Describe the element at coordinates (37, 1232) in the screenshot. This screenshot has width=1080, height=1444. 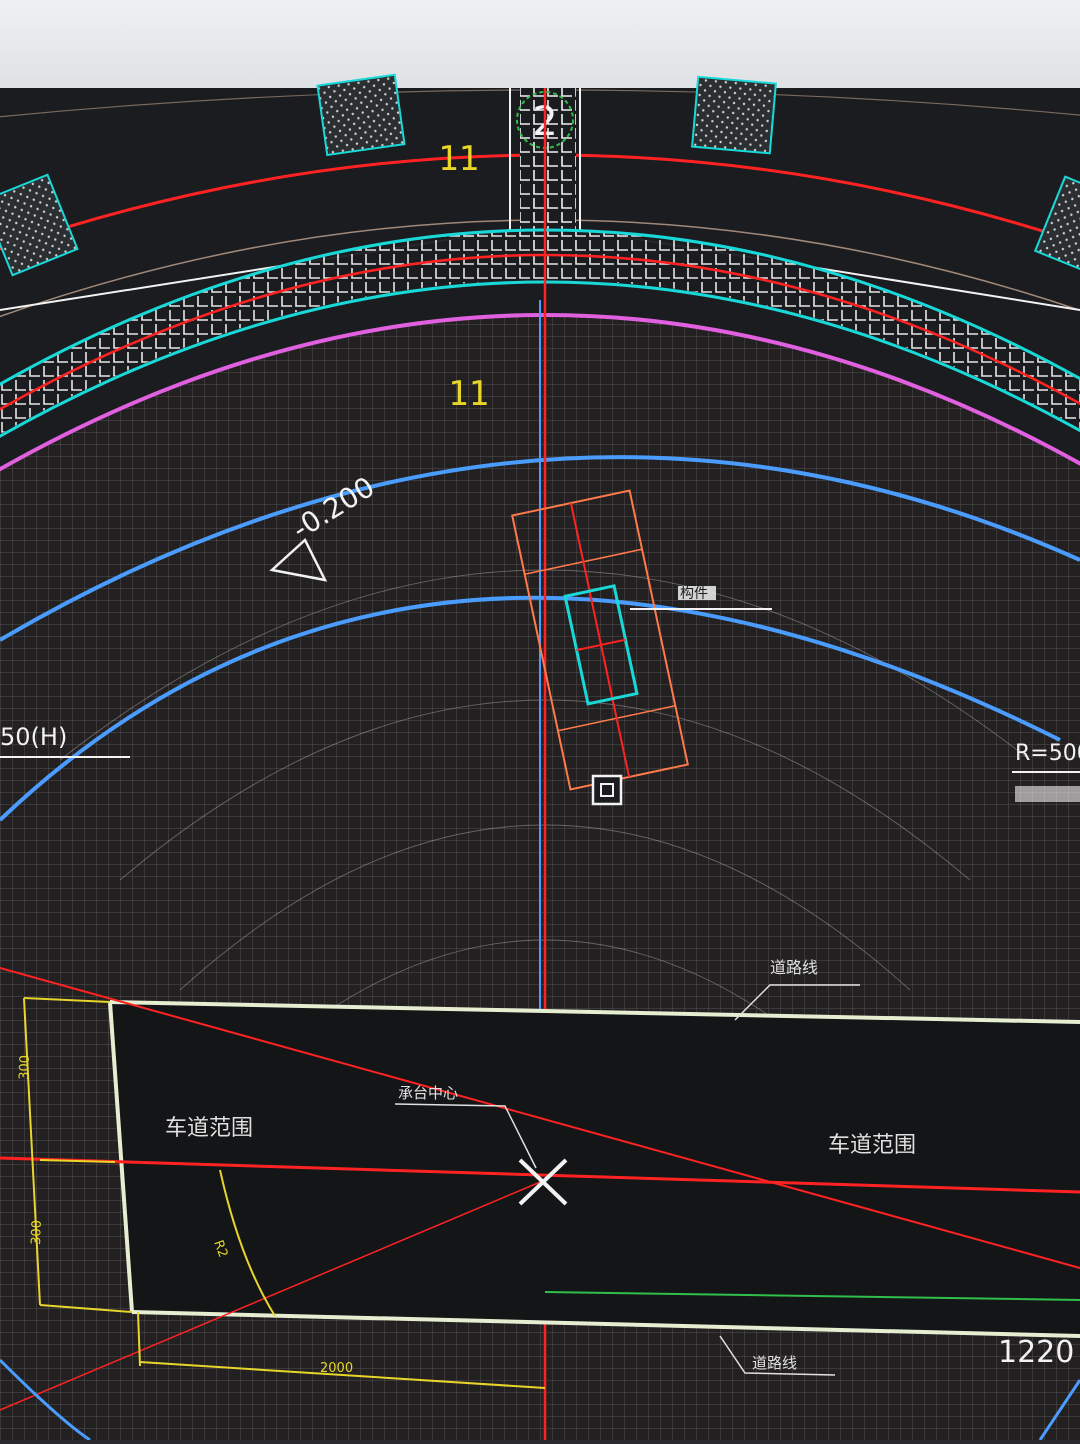
I see `dim-left-bottom: 300` at that location.